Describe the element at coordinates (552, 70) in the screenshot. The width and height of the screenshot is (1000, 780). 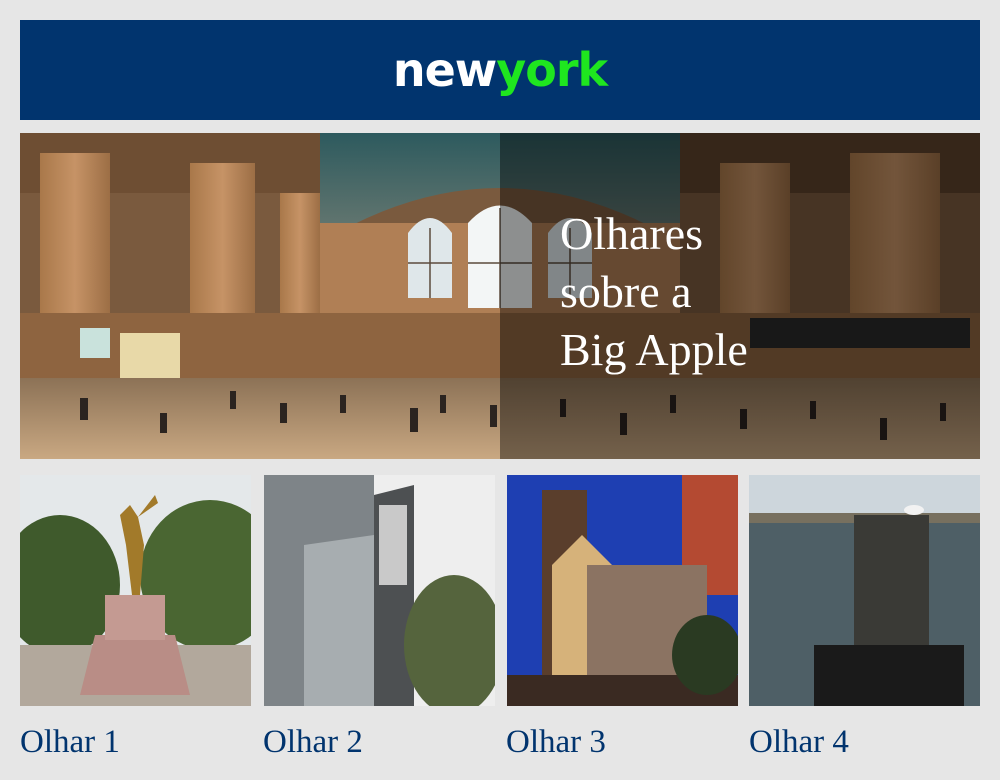
I see `logo-word-york: york` at that location.